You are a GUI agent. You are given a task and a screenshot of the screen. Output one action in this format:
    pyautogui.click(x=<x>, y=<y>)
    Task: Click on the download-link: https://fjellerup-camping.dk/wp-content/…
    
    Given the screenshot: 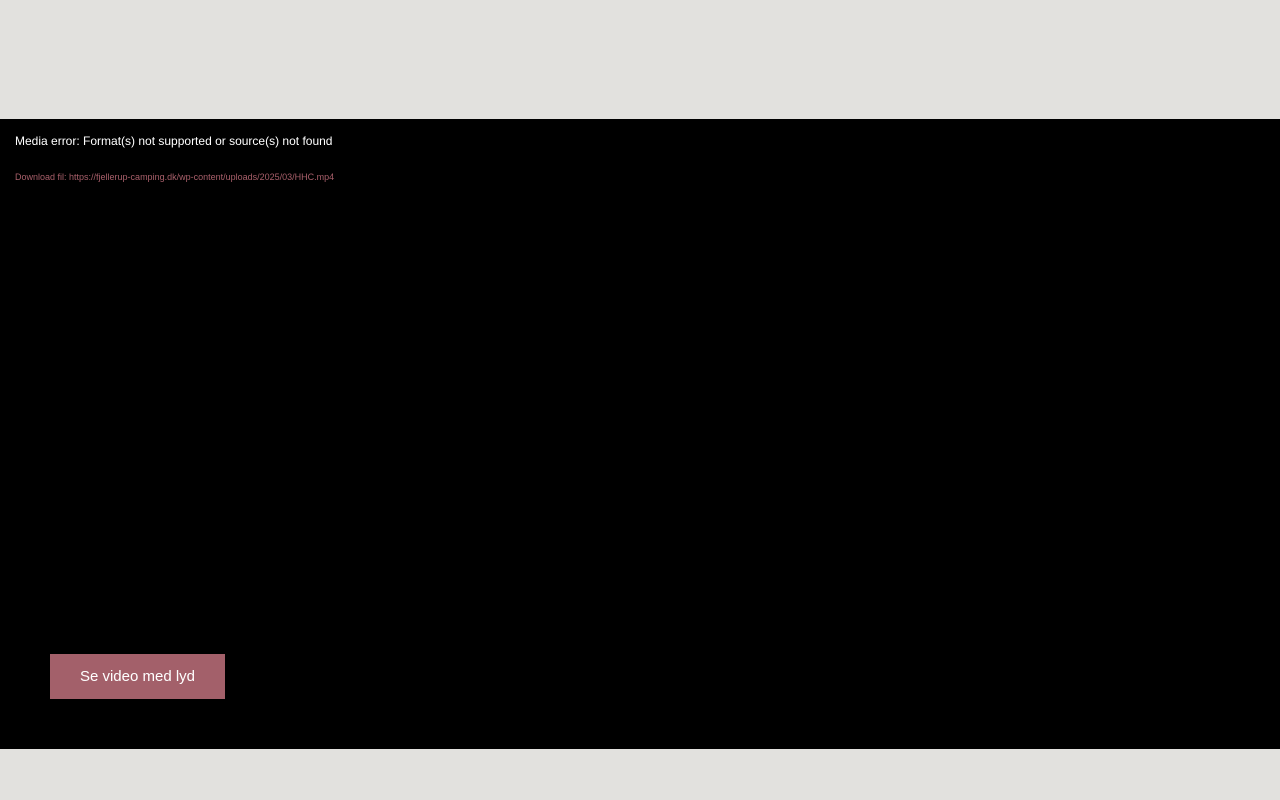 What is the action you would take?
    pyautogui.click(x=201, y=177)
    